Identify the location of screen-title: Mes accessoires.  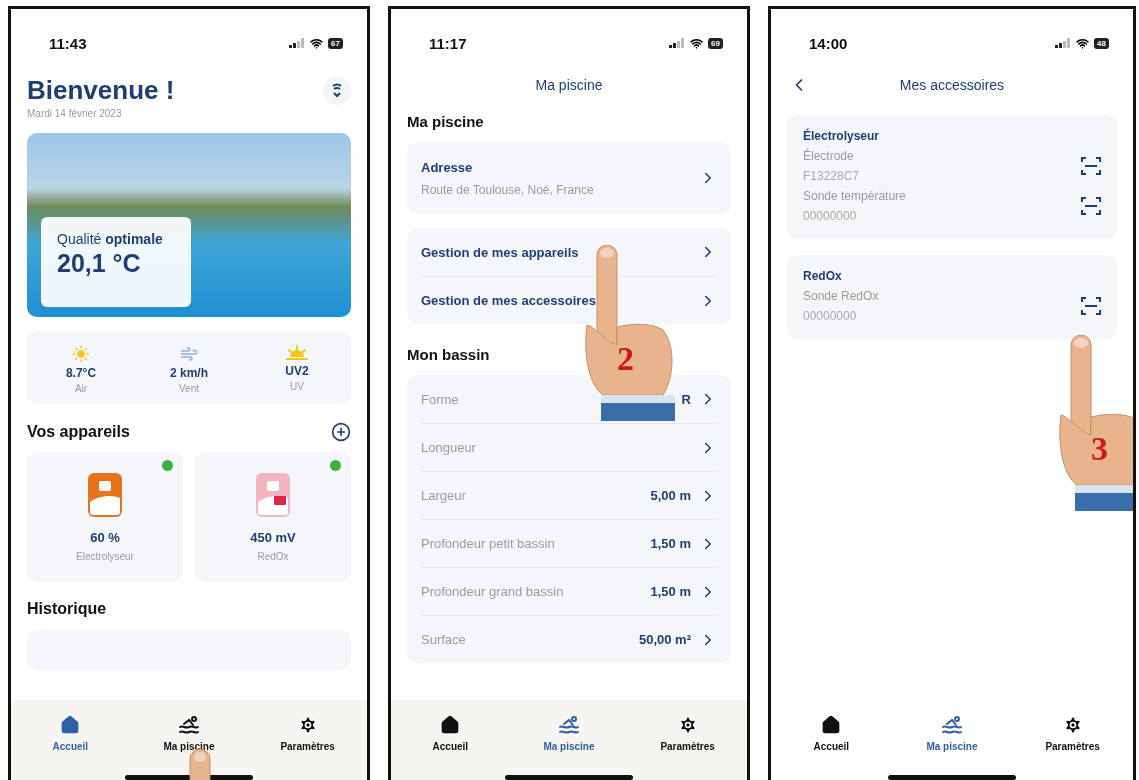
(952, 85).